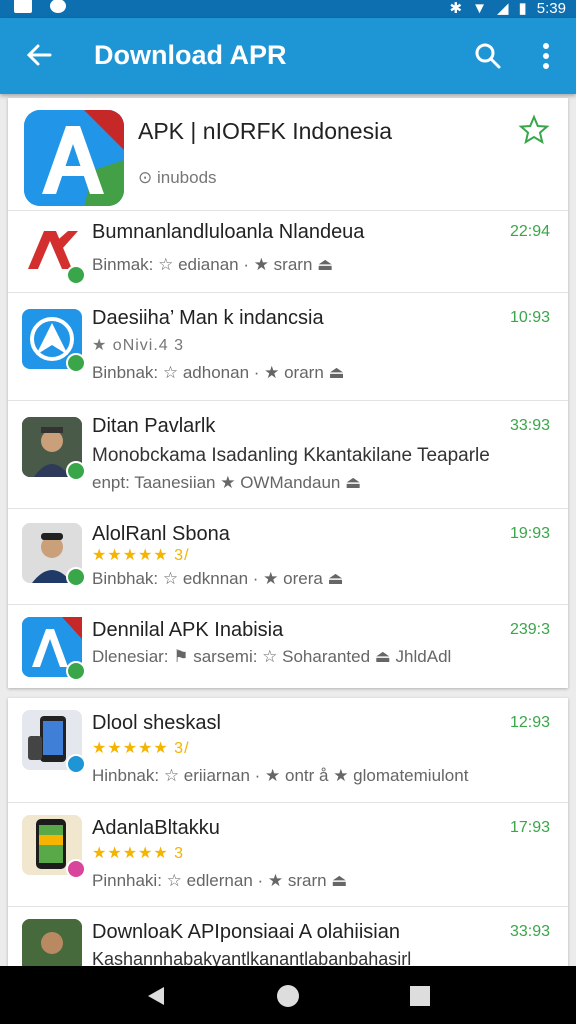  Describe the element at coordinates (456, 8) in the screenshot. I see `bluetooth-icon: ✱` at that location.